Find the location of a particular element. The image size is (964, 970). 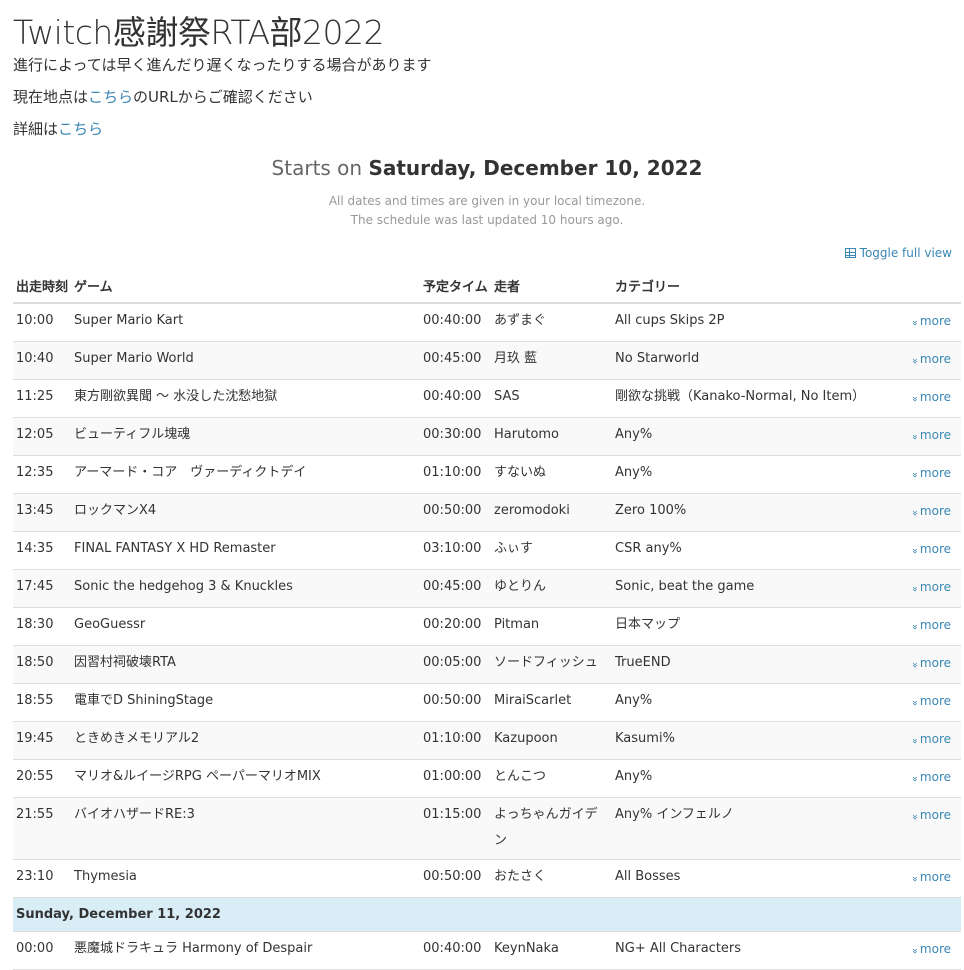

cell-category: All cups Skips 2P is located at coordinates (754, 322).